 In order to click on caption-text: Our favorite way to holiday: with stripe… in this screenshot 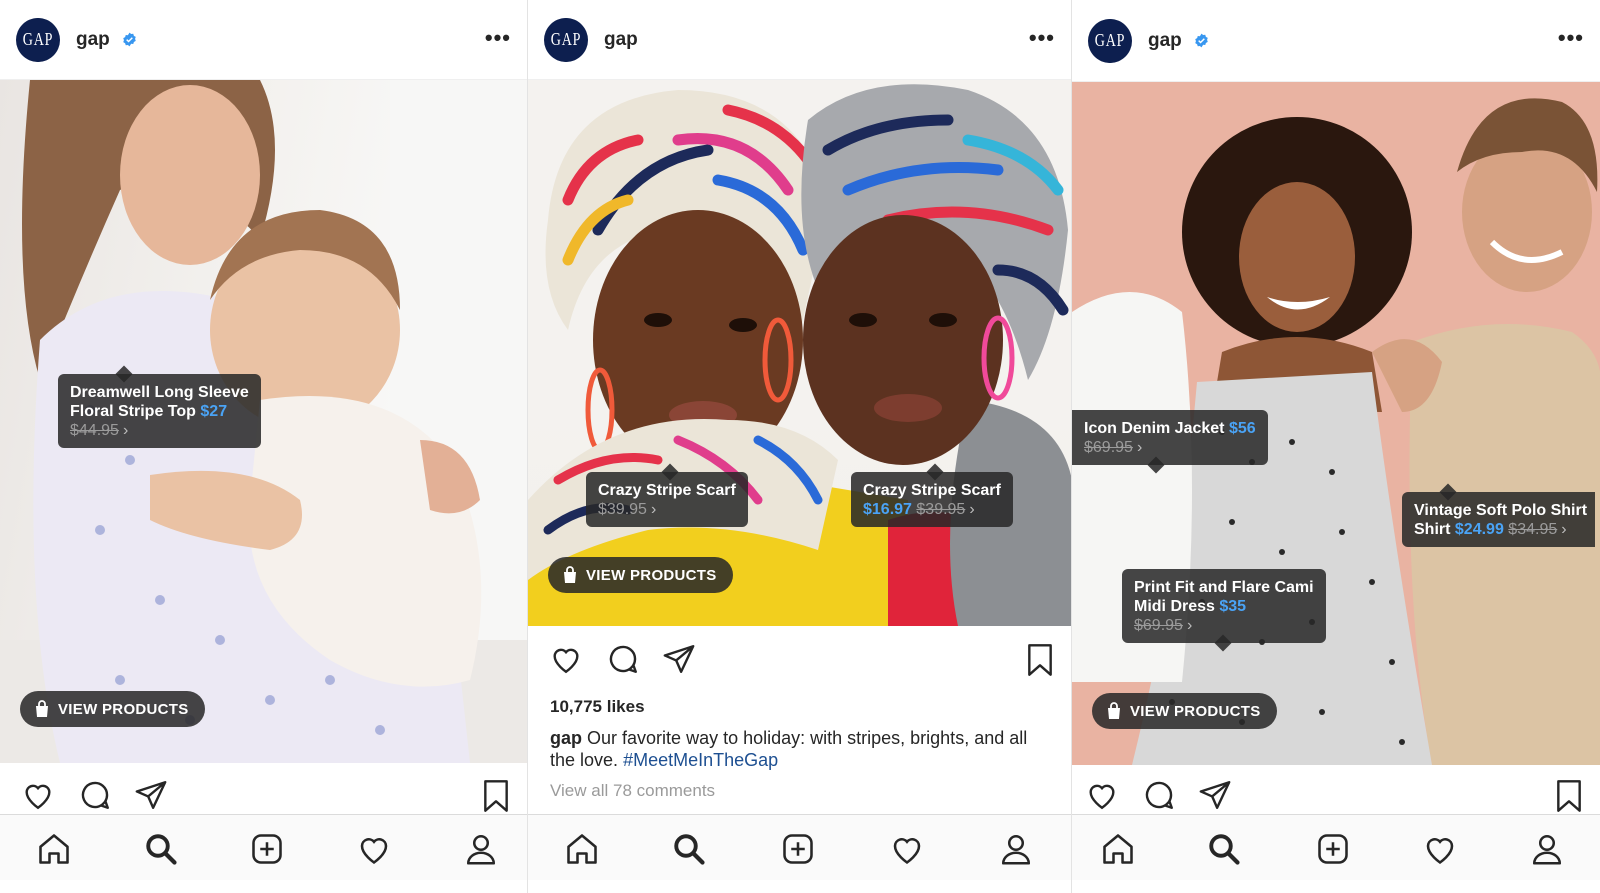, I will do `click(789, 749)`.